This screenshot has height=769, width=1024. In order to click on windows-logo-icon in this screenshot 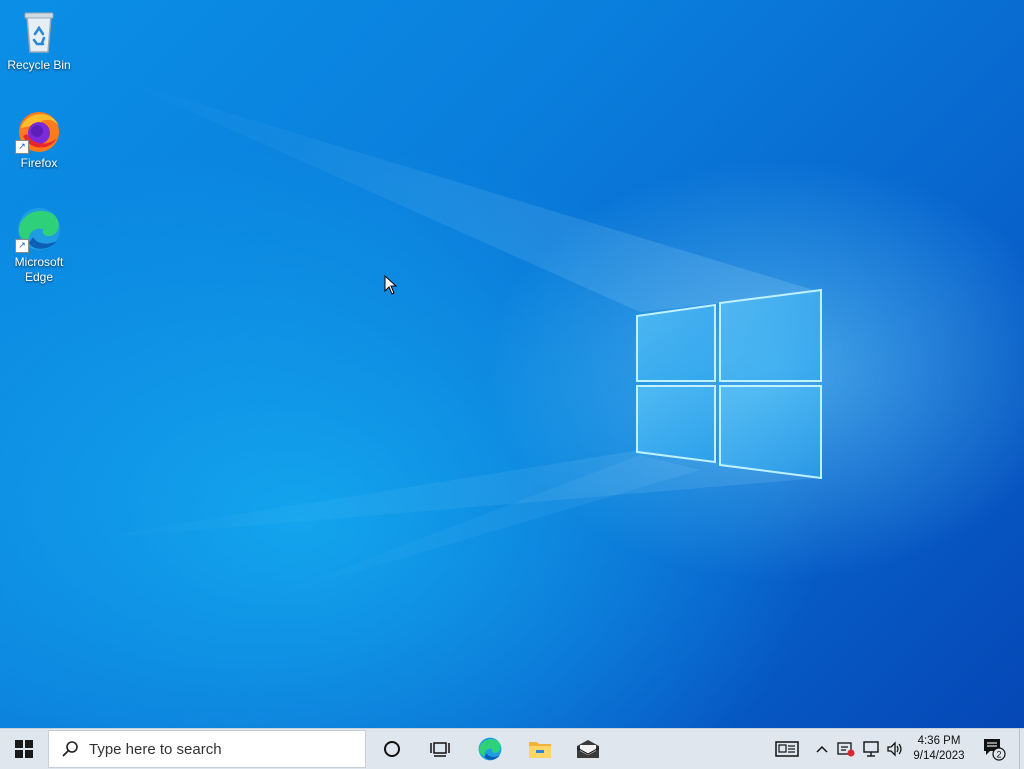, I will do `click(24, 749)`.